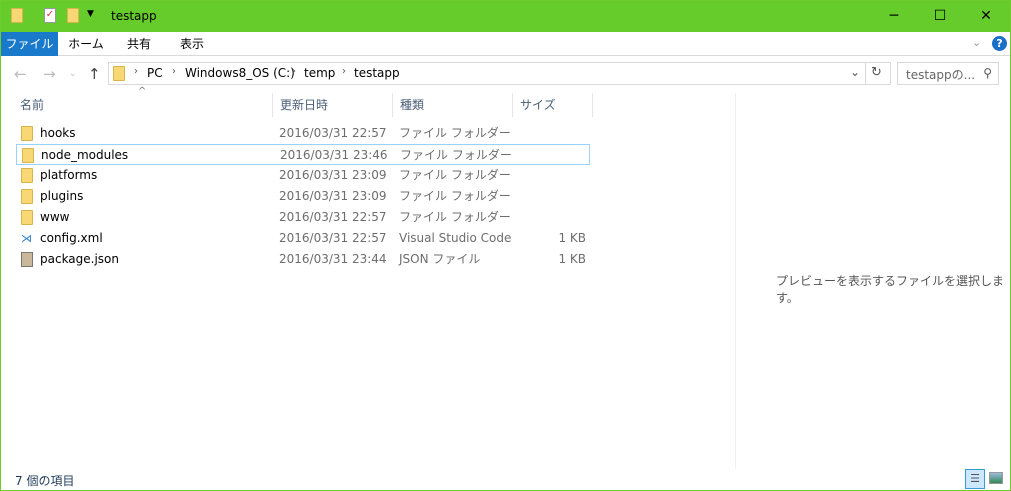 This screenshot has width=1011, height=491. Describe the element at coordinates (85, 155) in the screenshot. I see `file-name: node_modules` at that location.